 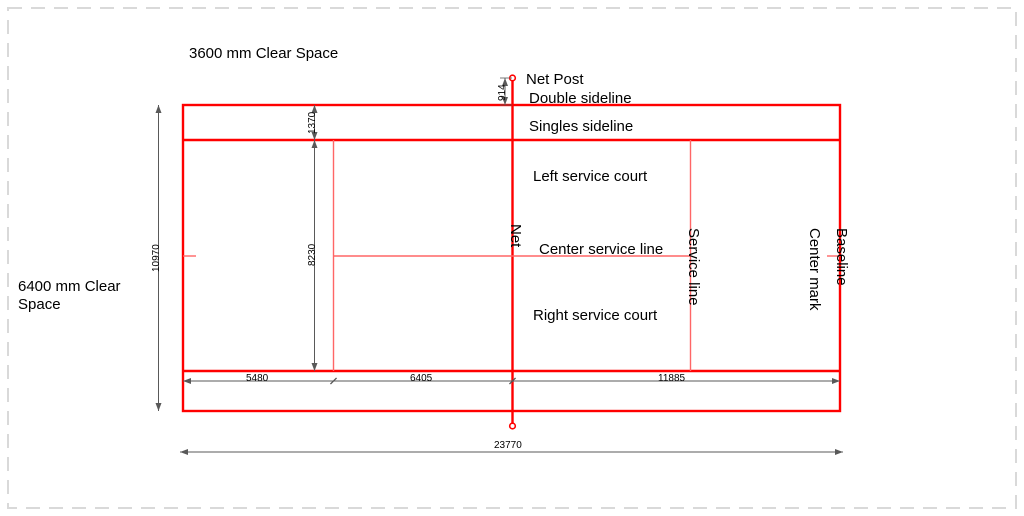 What do you see at coordinates (814, 269) in the screenshot?
I see `center-mark-label: Center mark` at bounding box center [814, 269].